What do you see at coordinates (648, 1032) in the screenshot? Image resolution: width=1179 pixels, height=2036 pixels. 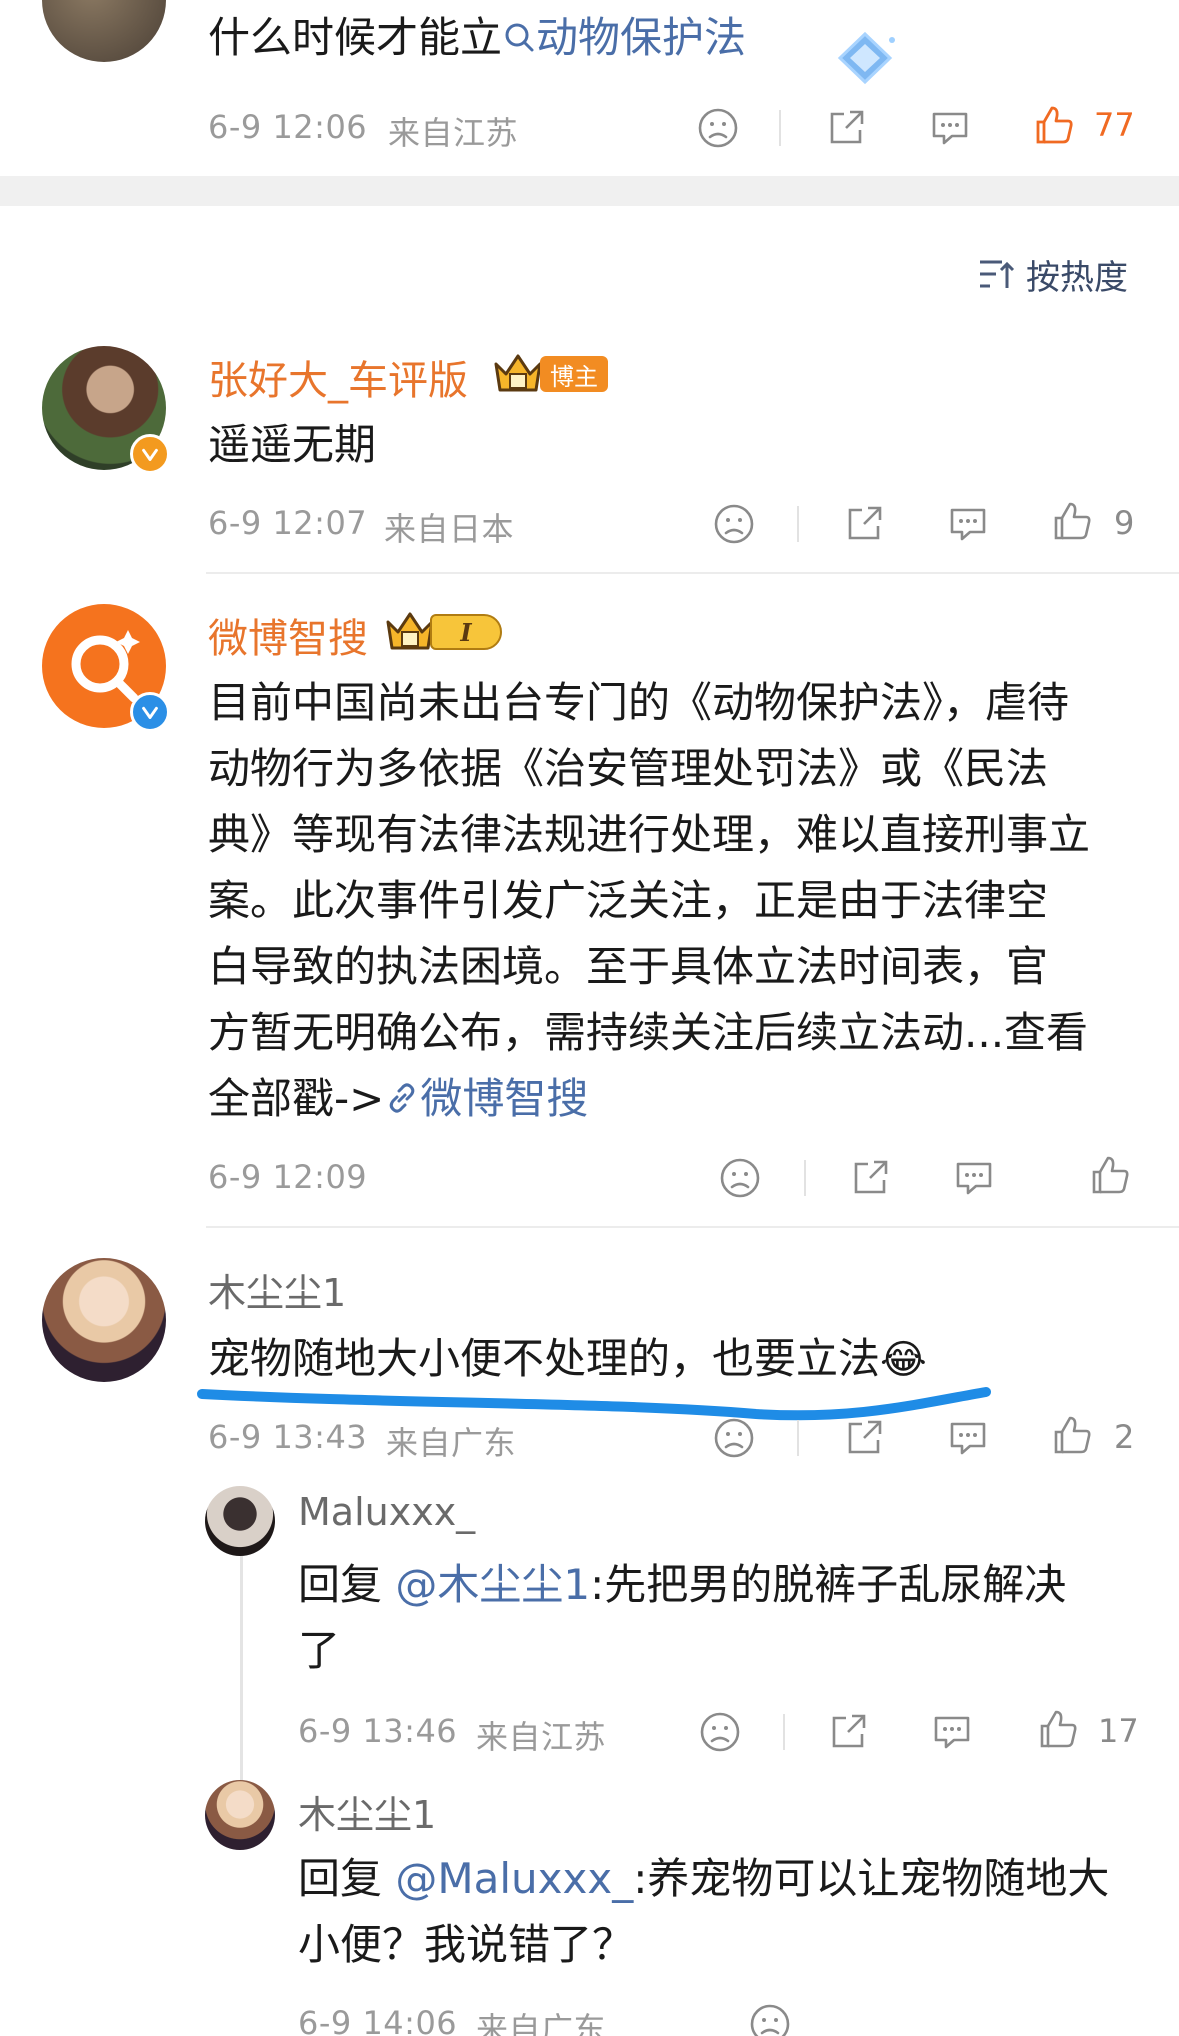 I see `comment-text-line: 方暂无明确公布，需持续关注后续立法动...查看` at bounding box center [648, 1032].